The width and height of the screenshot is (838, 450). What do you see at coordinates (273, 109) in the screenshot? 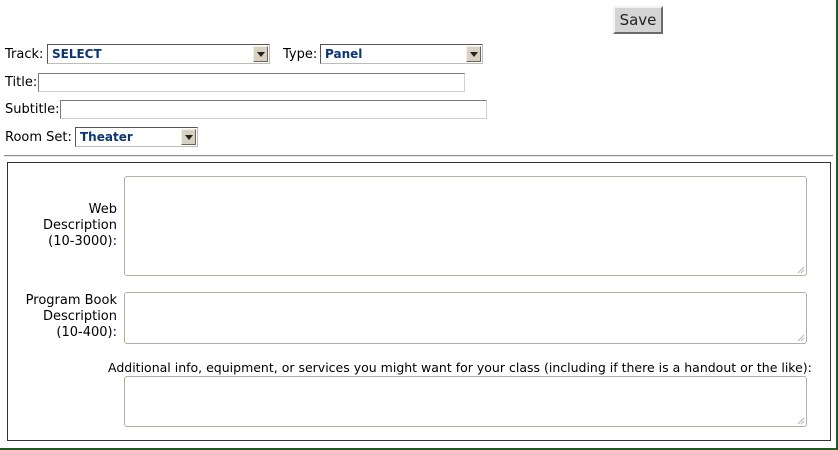
I see `subtitle-field` at bounding box center [273, 109].